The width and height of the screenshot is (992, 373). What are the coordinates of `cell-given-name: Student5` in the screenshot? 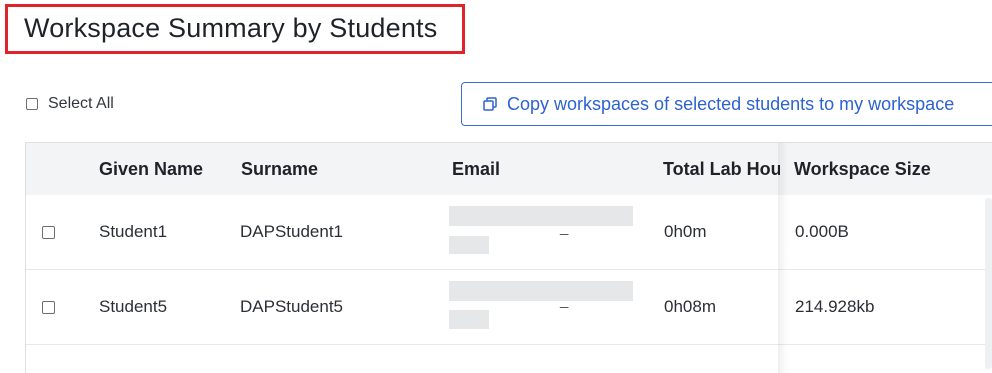 It's located at (133, 306).